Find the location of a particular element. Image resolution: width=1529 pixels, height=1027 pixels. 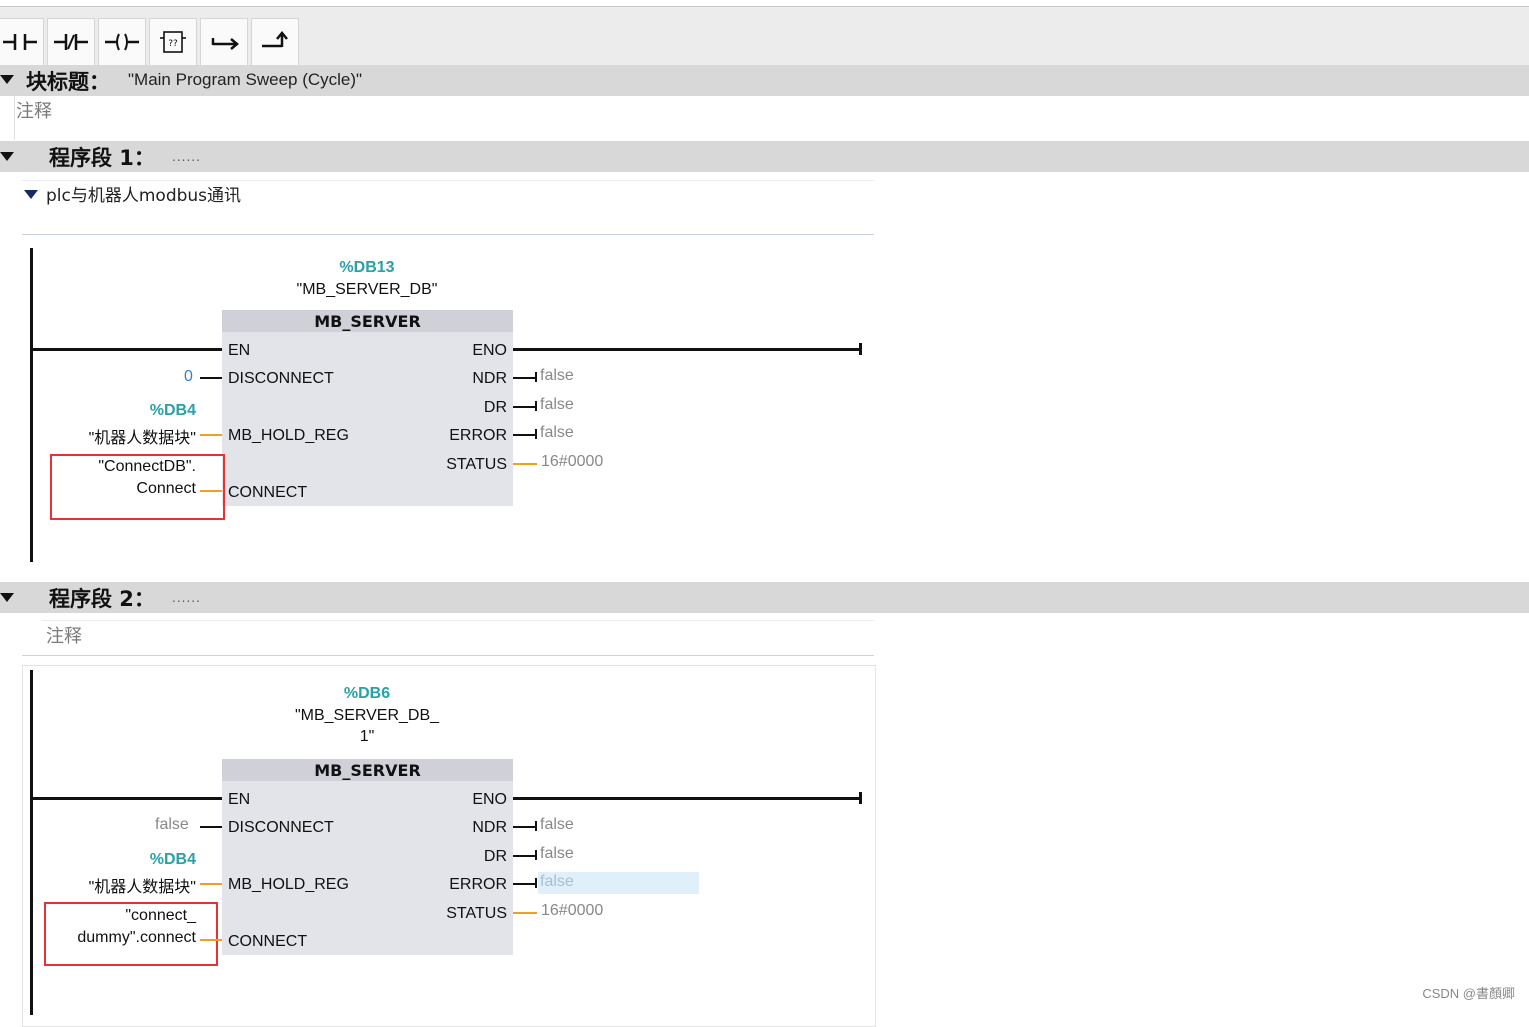

network-2-hold-reg-operand: "机器人数据块" is located at coordinates (118, 885).